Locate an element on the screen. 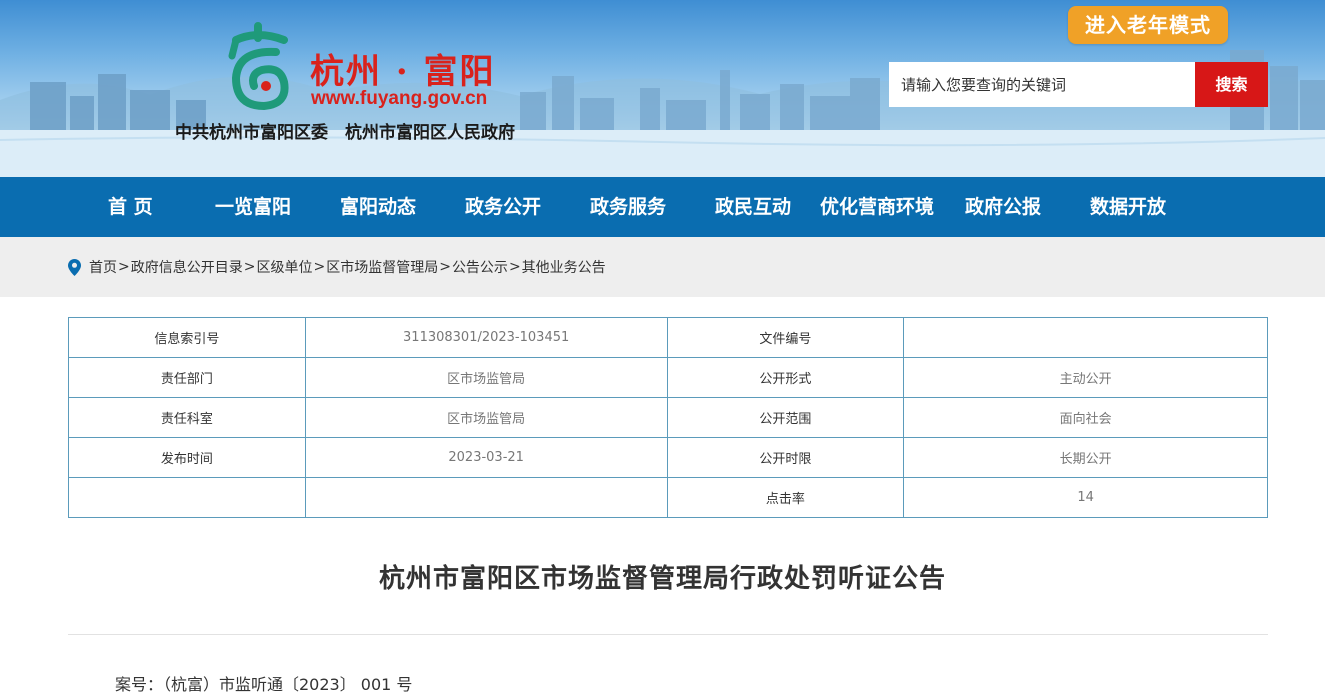  label-disclosure-form: 公开形式 is located at coordinates (785, 377).